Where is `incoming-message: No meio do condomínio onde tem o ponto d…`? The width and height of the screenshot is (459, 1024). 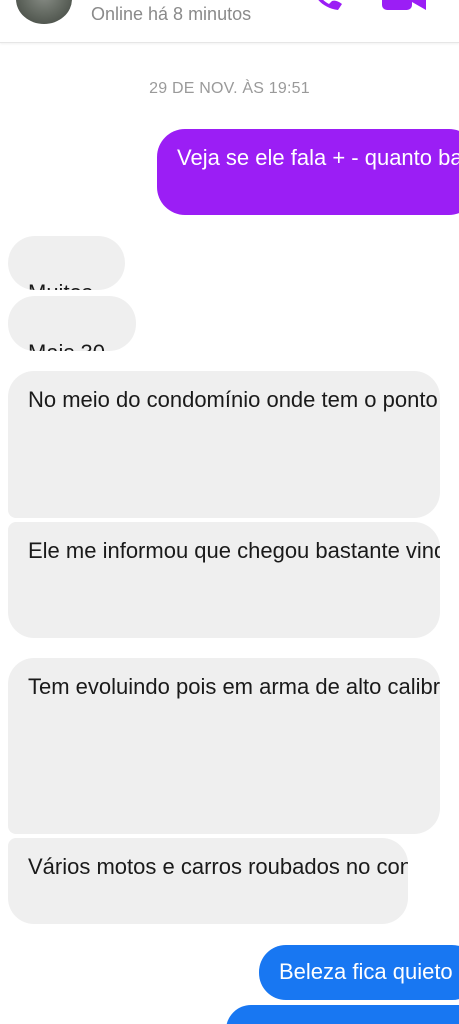
incoming-message: No meio do condomínio onde tem o ponto d… is located at coordinates (224, 444).